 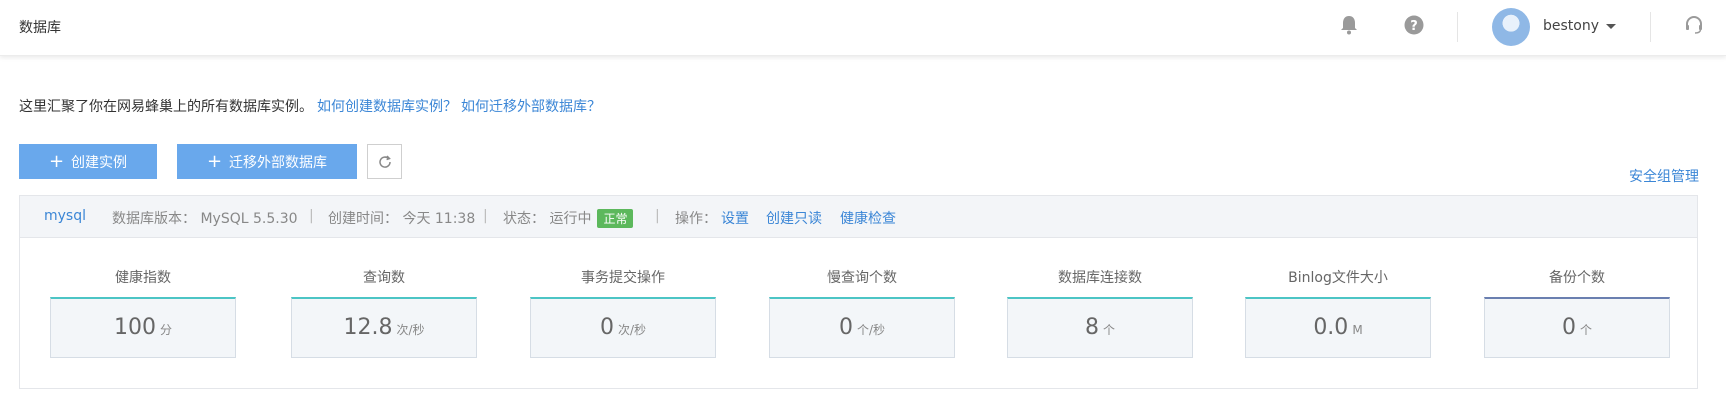 What do you see at coordinates (863, 28) in the screenshot?
I see `top-bar: 数据库 ? bestony` at bounding box center [863, 28].